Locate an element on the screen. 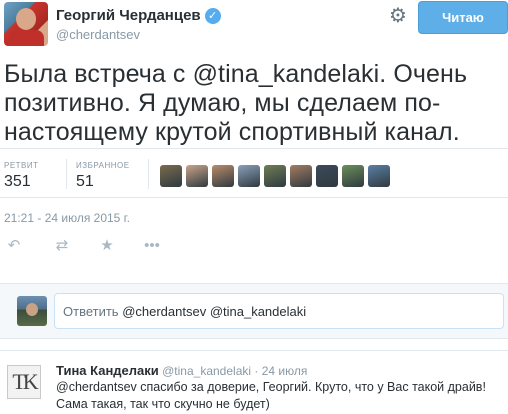  reply-box: Ответить @cherdantsev @tina_kandelaki is located at coordinates (254, 311).